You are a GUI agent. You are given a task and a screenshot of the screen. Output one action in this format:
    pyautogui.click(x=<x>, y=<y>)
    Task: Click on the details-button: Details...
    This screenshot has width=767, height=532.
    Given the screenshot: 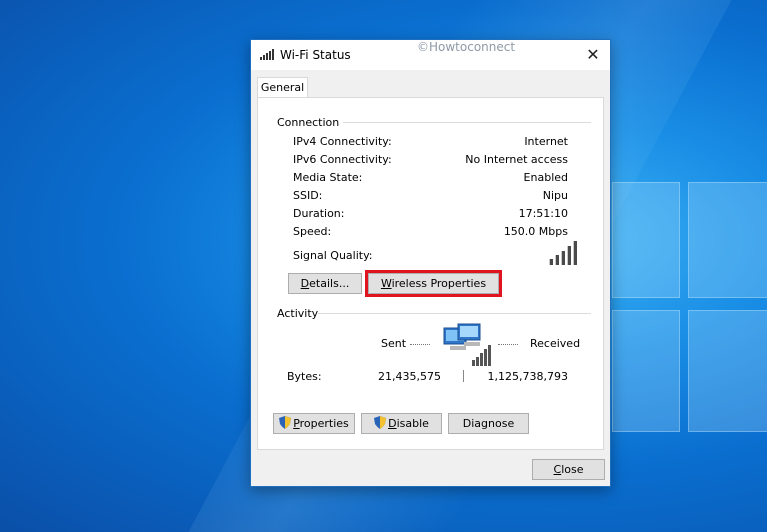 What is the action you would take?
    pyautogui.click(x=325, y=283)
    